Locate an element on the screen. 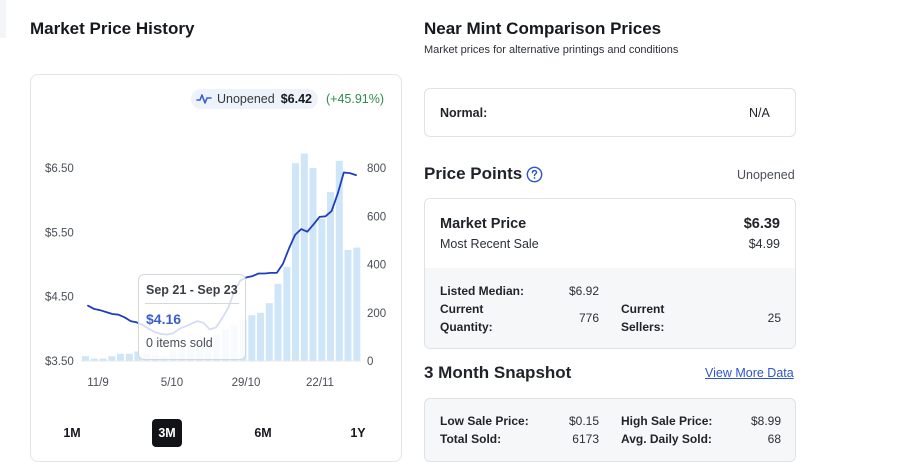 Image resolution: width=898 pixels, height=476 pixels. high-sale-value: $8.99 is located at coordinates (765, 421).